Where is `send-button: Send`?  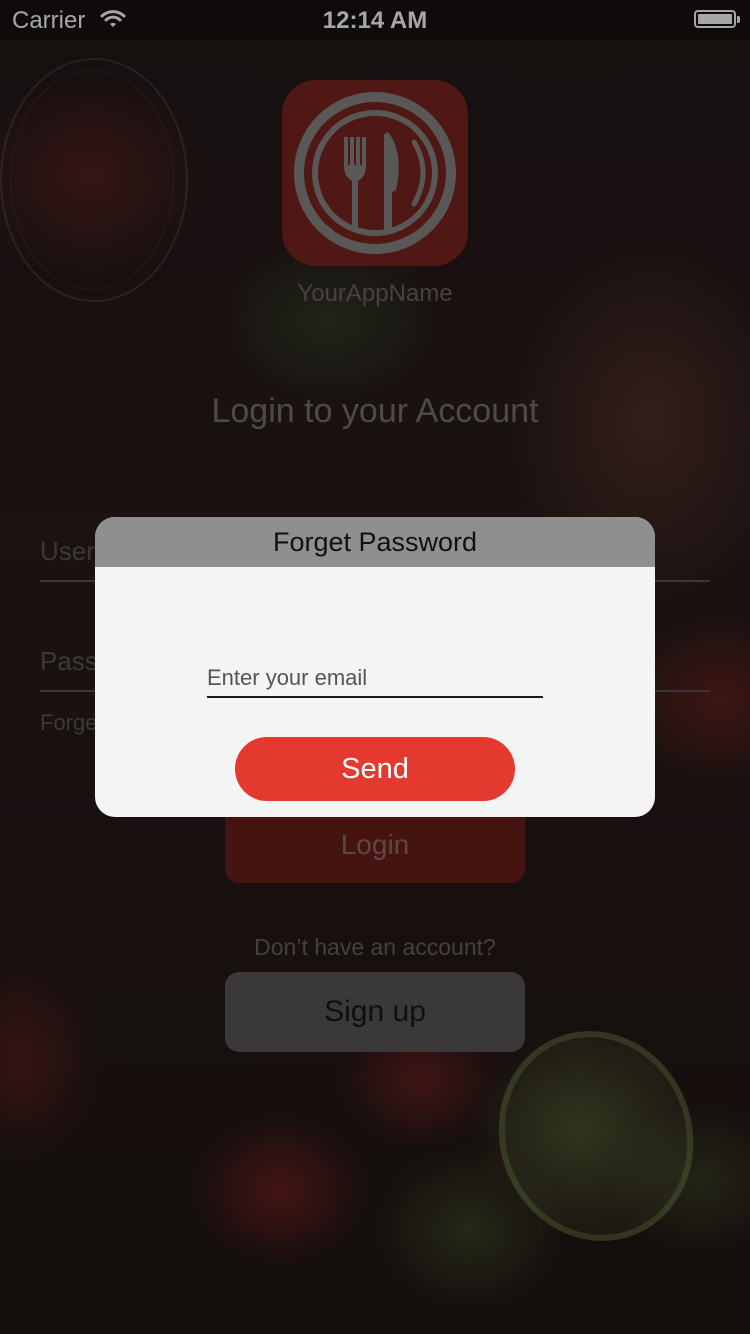
send-button: Send is located at coordinates (375, 769).